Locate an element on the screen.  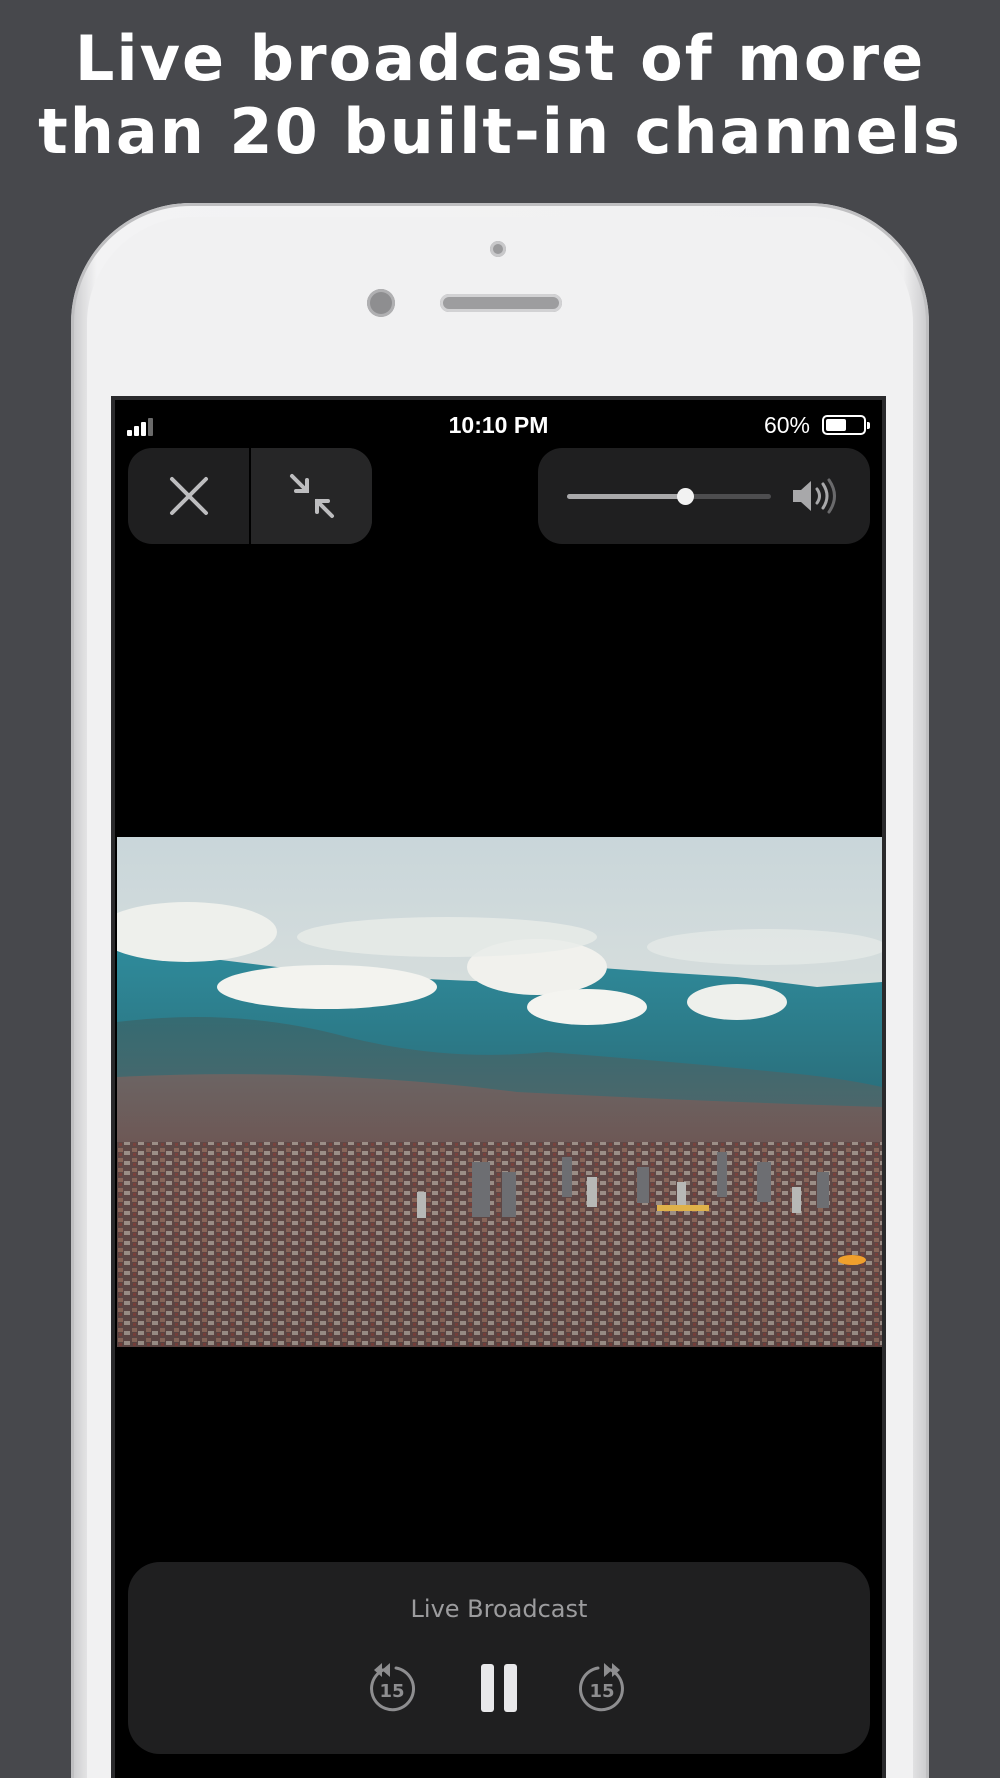
window-controls is located at coordinates (250, 496).